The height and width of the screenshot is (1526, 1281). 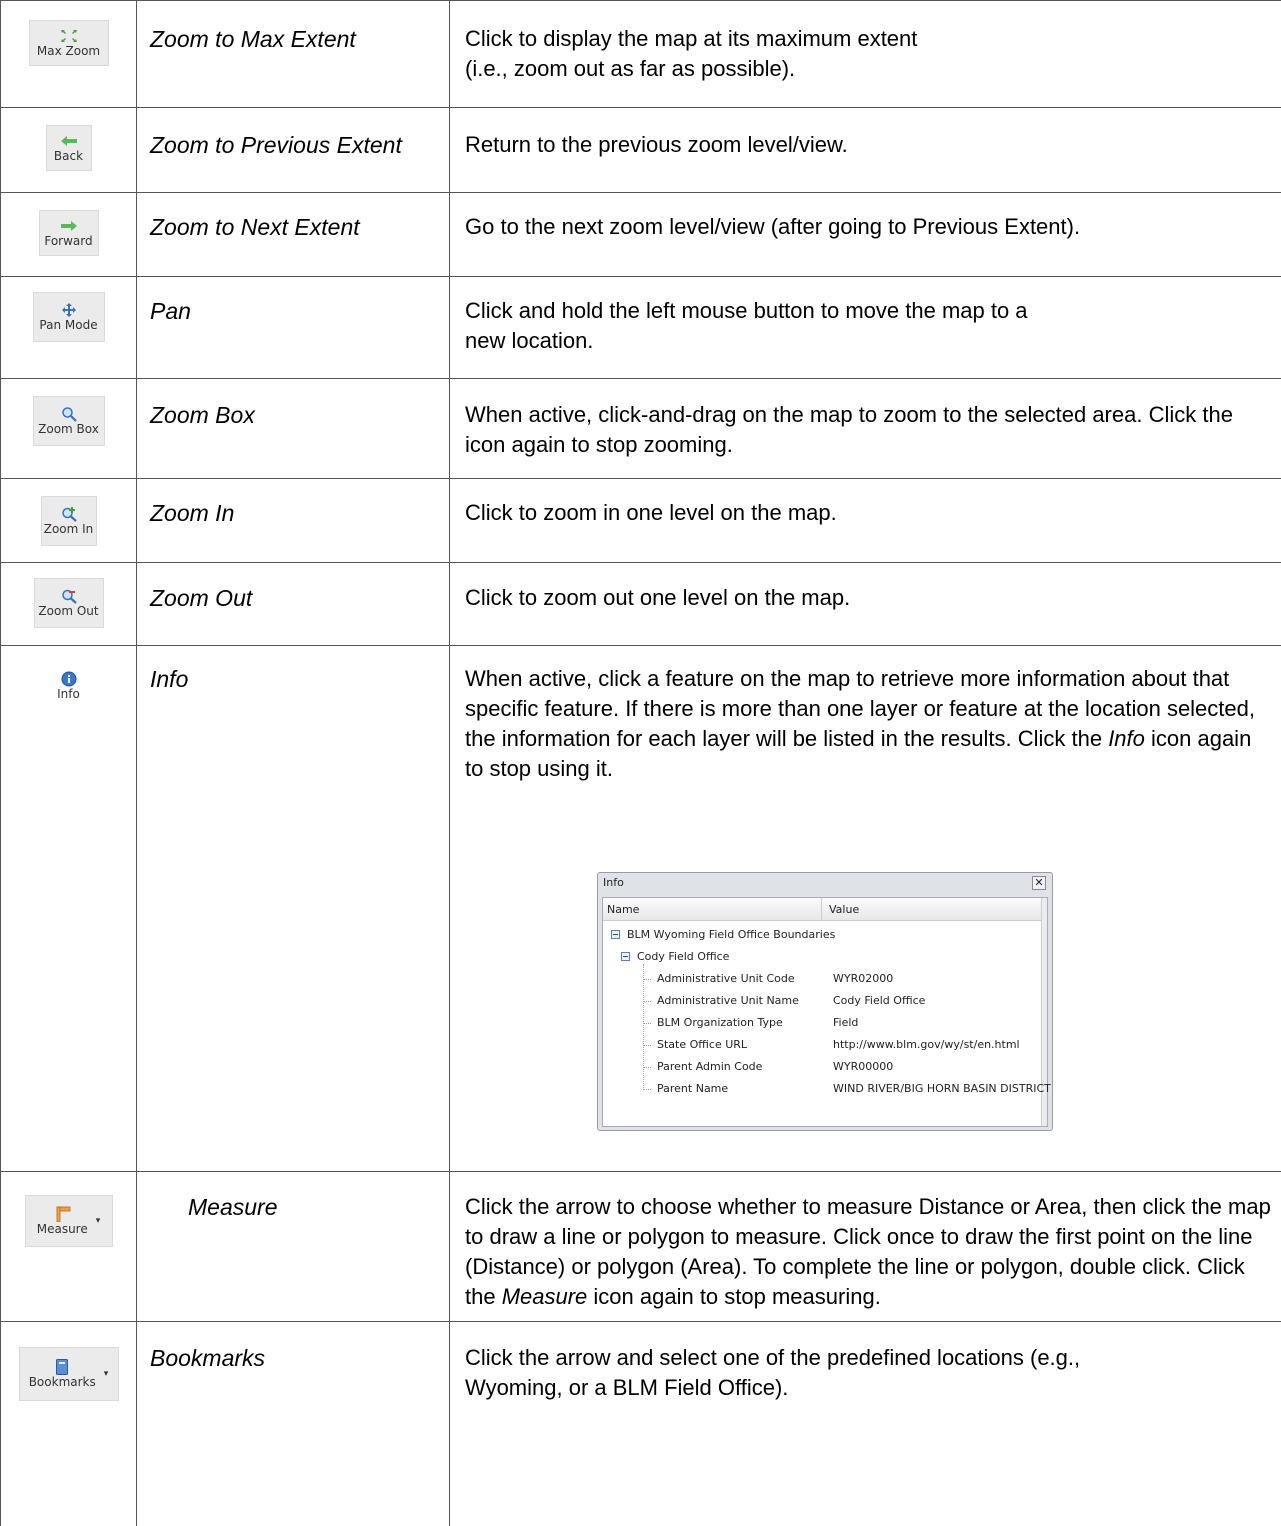 What do you see at coordinates (683, 956) in the screenshot?
I see `feature-name: Cody Field Office` at bounding box center [683, 956].